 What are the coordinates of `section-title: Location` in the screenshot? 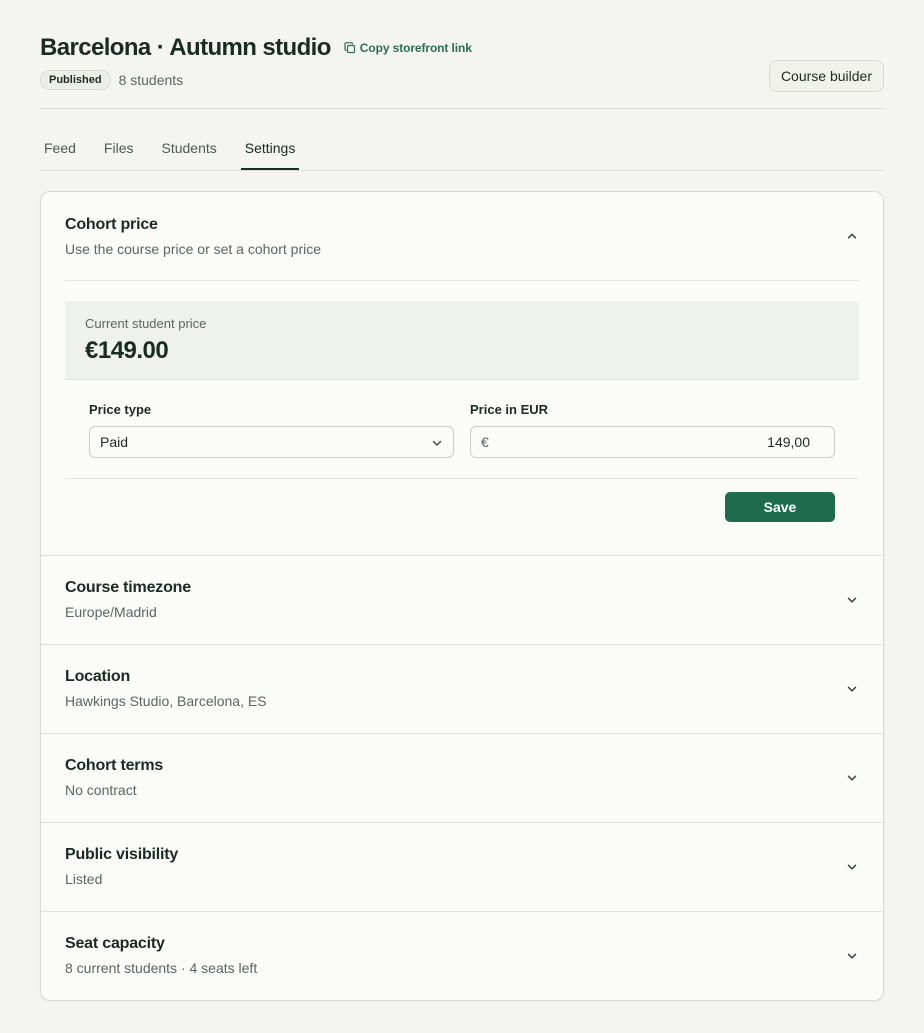 It's located at (98, 676).